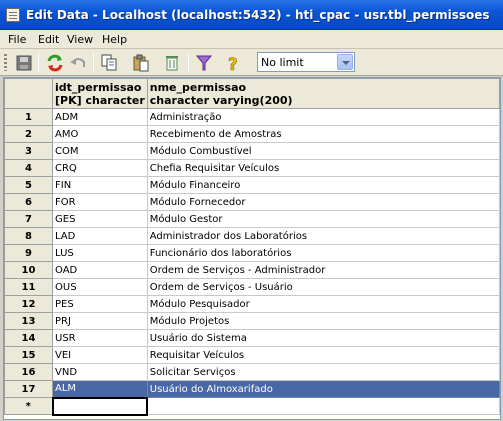 The height and width of the screenshot is (421, 503). What do you see at coordinates (100, 270) in the screenshot?
I see `cell-idt-permissao: OAD` at bounding box center [100, 270].